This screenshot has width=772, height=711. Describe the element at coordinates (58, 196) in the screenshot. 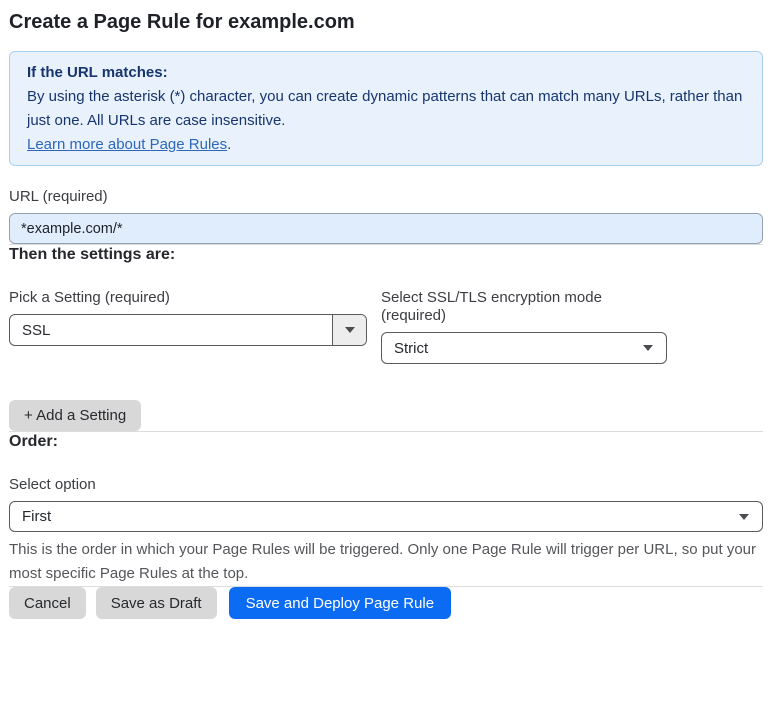

I see `url-field-label: URL (required)` at that location.